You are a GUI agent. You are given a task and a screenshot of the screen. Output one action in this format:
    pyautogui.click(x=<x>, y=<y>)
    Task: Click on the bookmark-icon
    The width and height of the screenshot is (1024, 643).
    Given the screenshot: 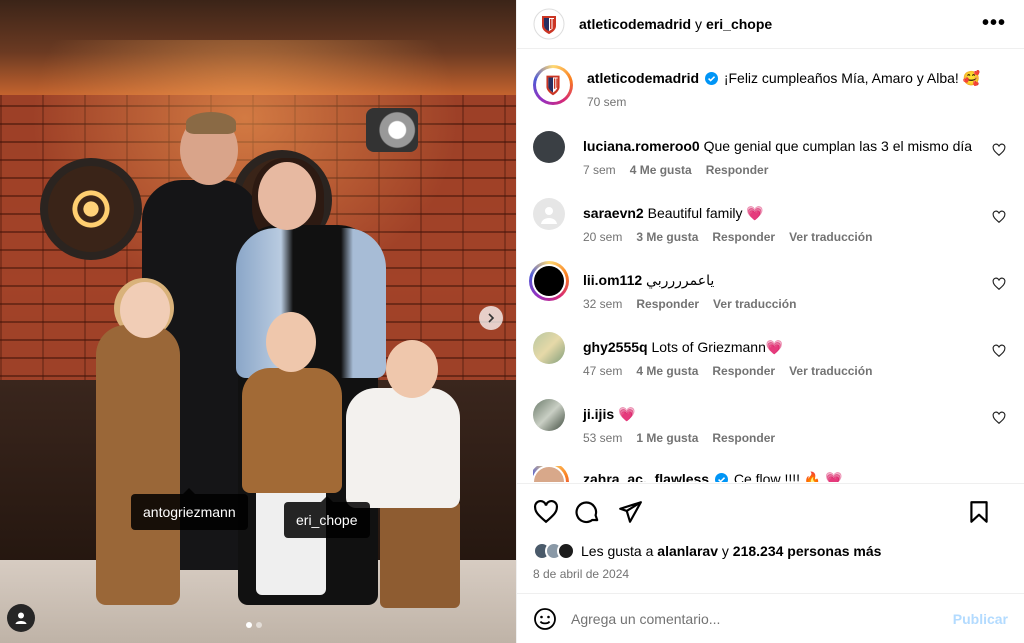 What is the action you would take?
    pyautogui.click(x=979, y=512)
    